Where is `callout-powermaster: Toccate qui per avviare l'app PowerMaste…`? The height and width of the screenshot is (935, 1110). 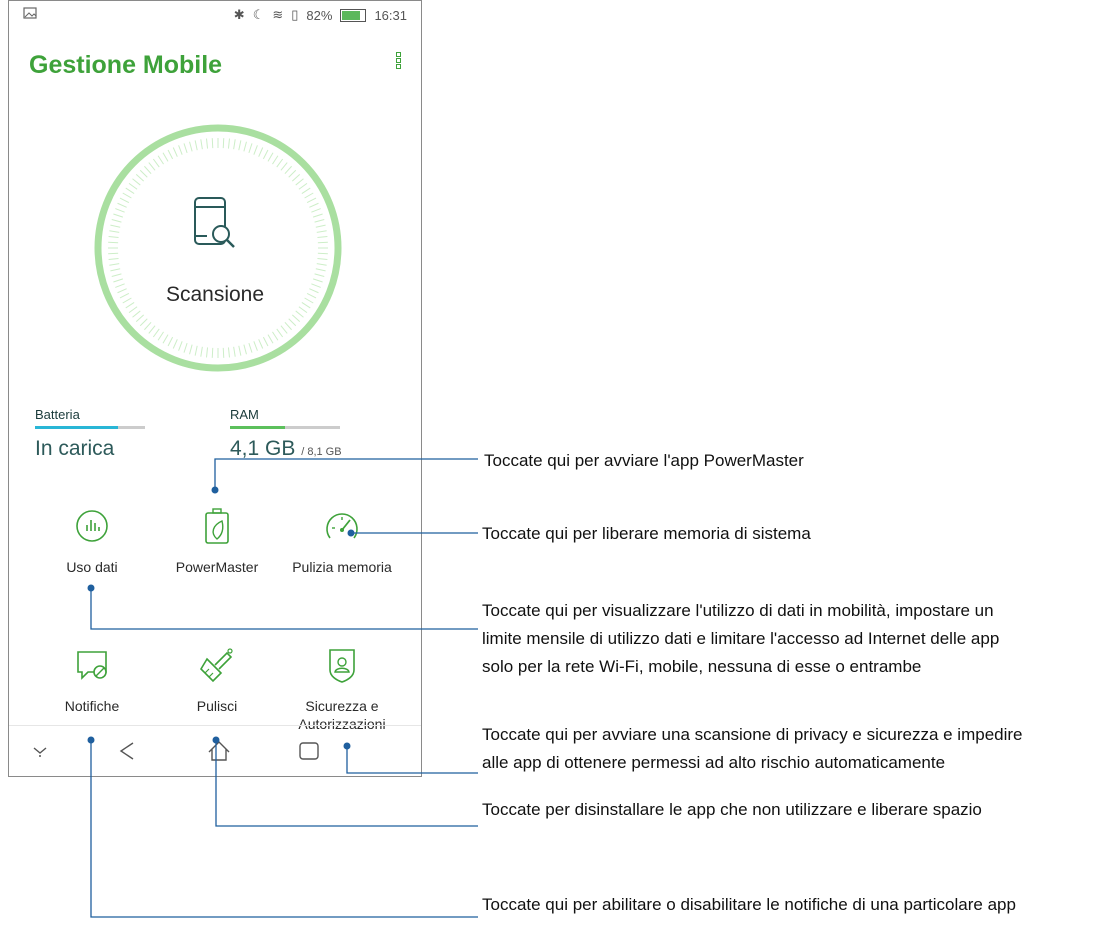 callout-powermaster: Toccate qui per avviare l'app PowerMaste… is located at coordinates (644, 460).